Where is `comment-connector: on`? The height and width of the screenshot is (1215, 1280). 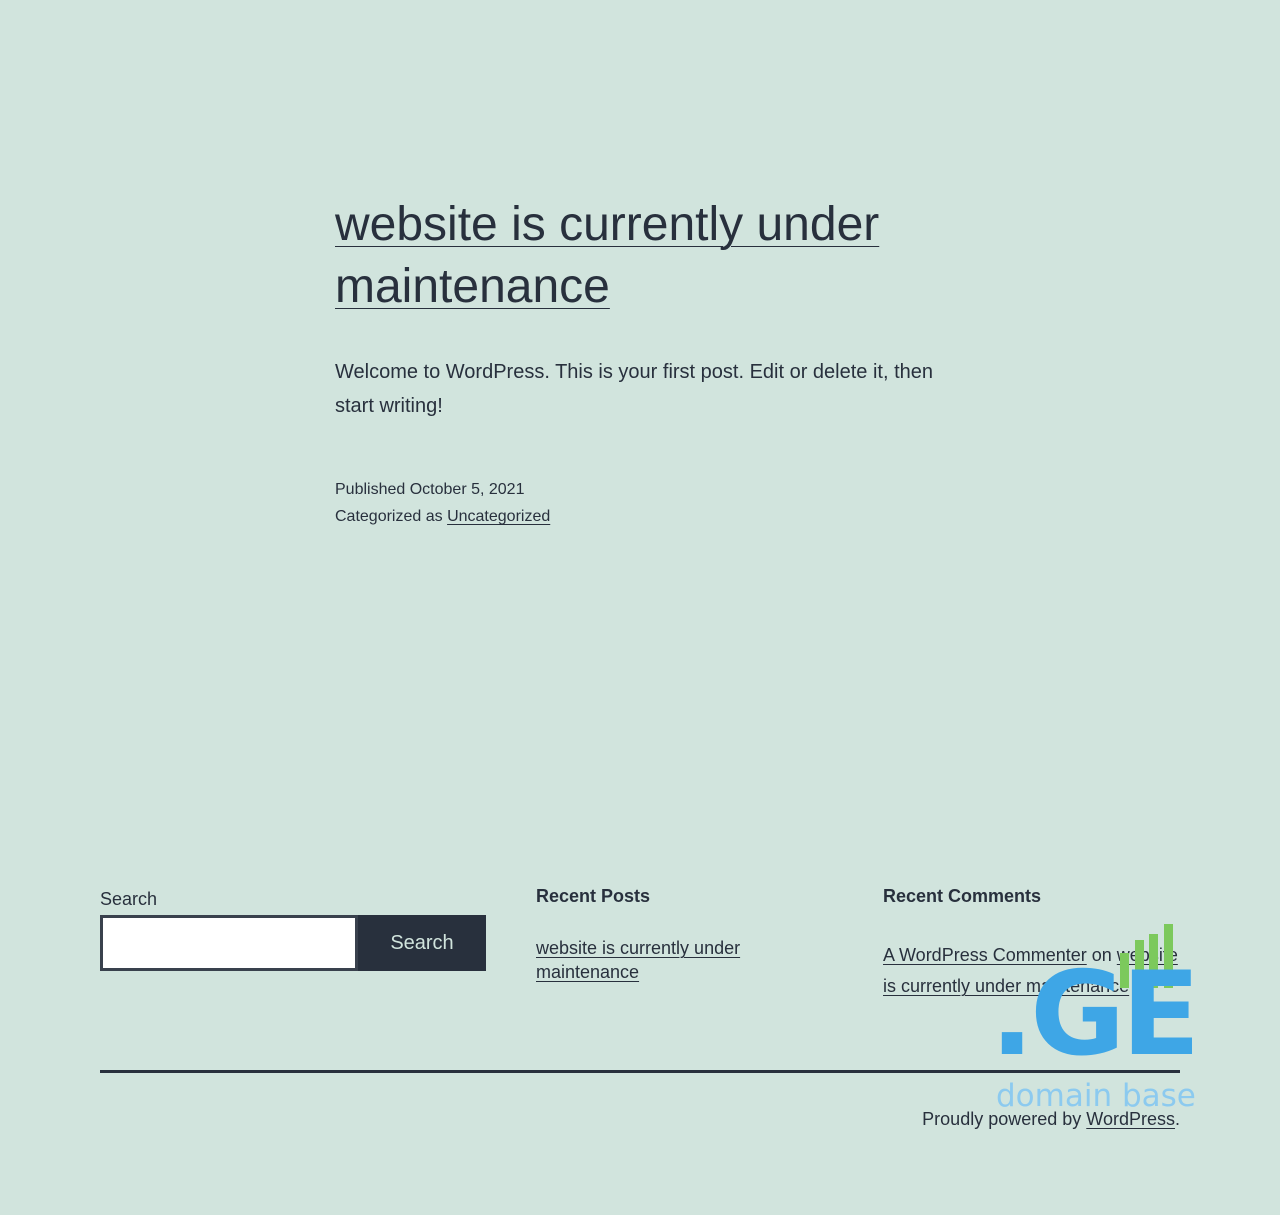 comment-connector: on is located at coordinates (1101, 955).